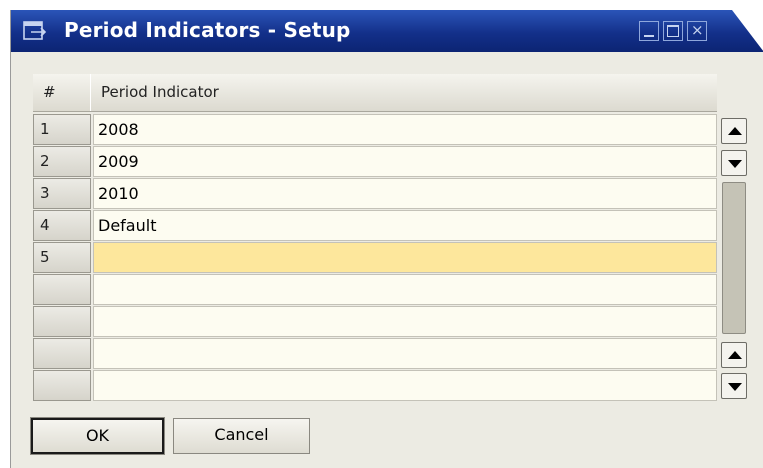 The height and width of the screenshot is (468, 763). I want to click on period-indicator-cell: 2009, so click(405, 161).